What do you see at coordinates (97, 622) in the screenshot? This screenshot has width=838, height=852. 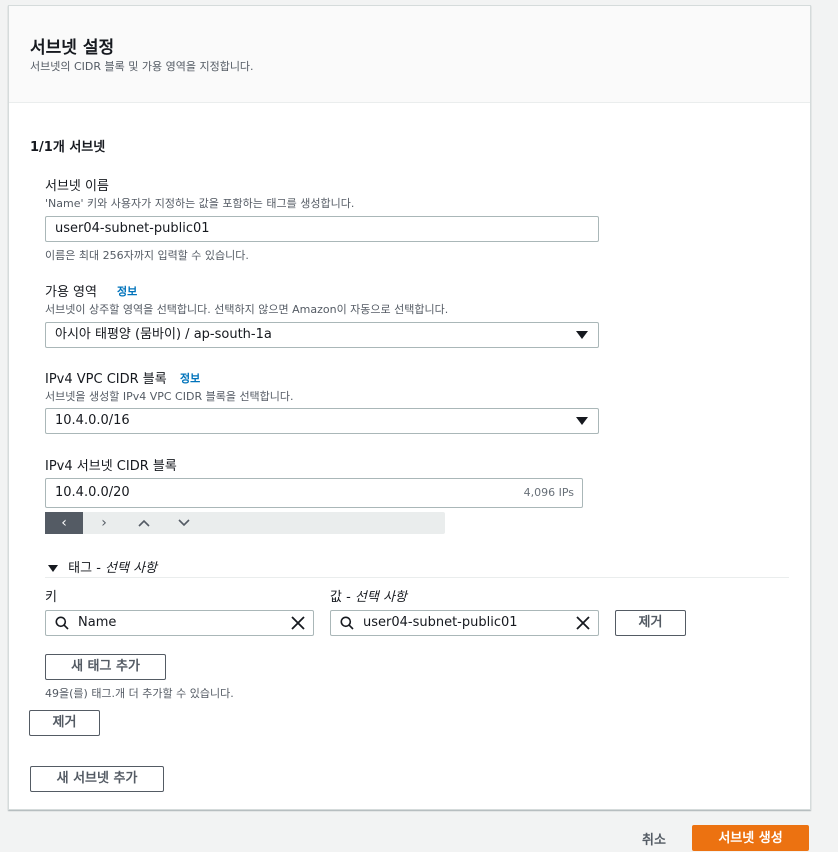 I see `tag-key-value: Name` at bounding box center [97, 622].